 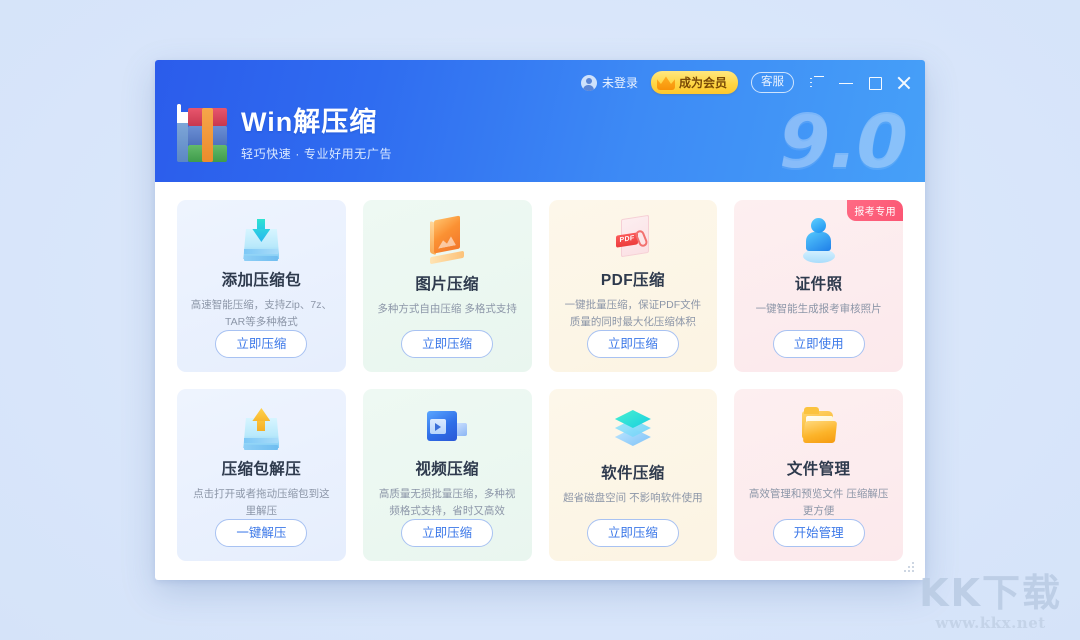 I want to click on card-file-manage: 文件管理 高效管理和预览文件 压缩解压更方便 开始管理, so click(x=818, y=475).